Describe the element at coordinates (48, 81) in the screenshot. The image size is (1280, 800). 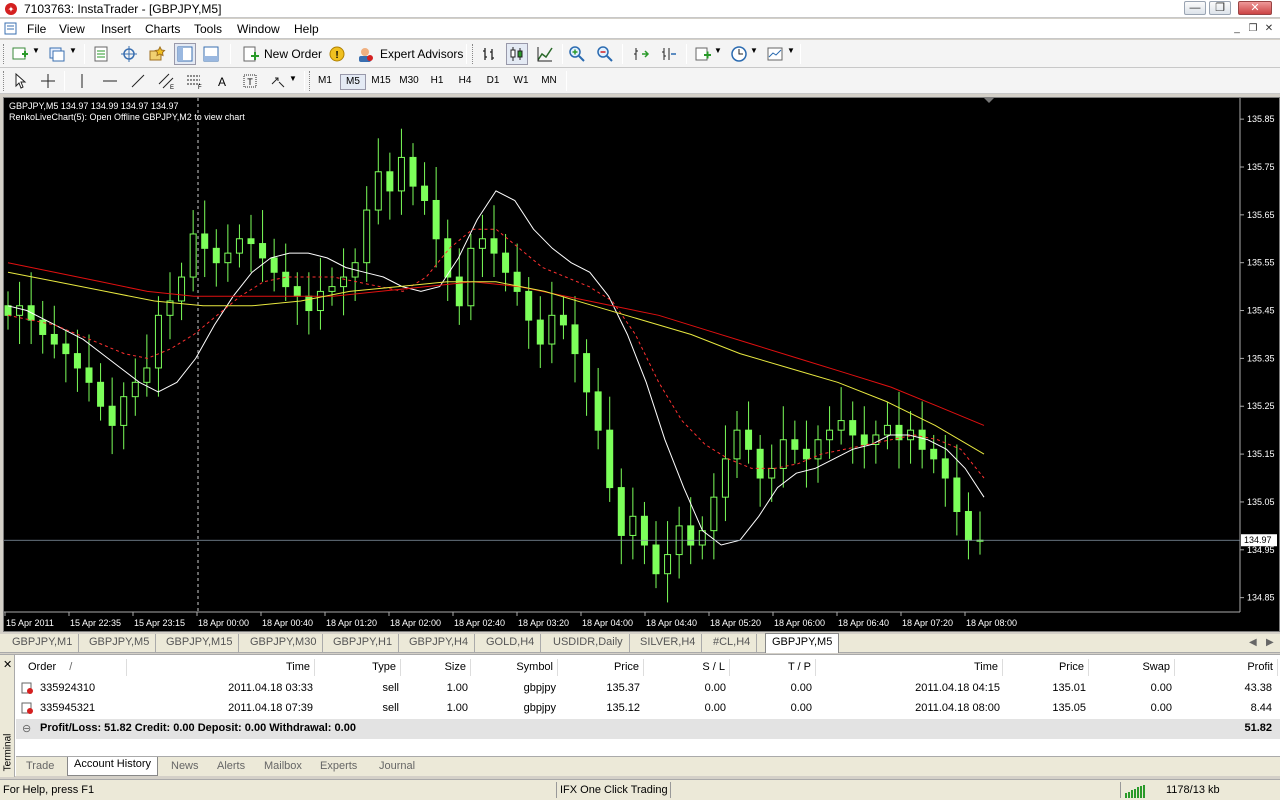
I see `crosshair-icon` at that location.